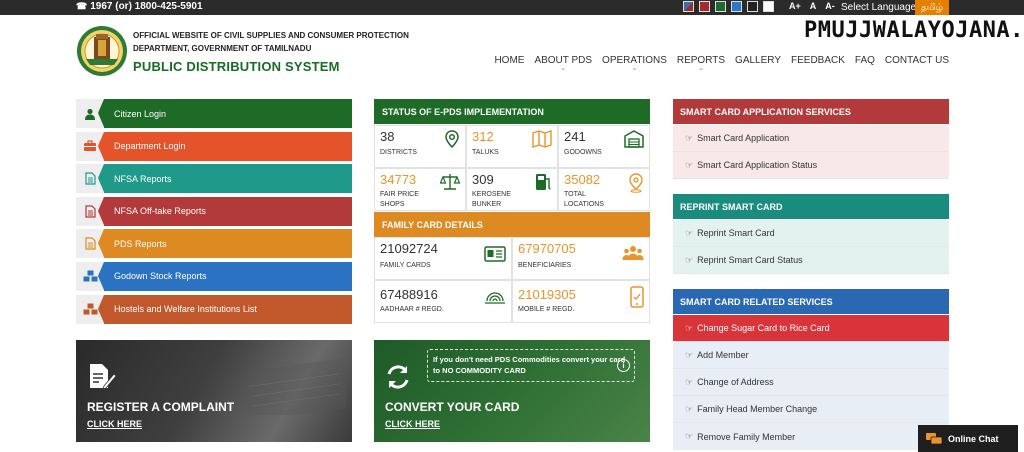 Image resolution: width=1024 pixels, height=452 pixels. I want to click on stat-beneficiaries-label: BENEFICIARIES, so click(545, 265).